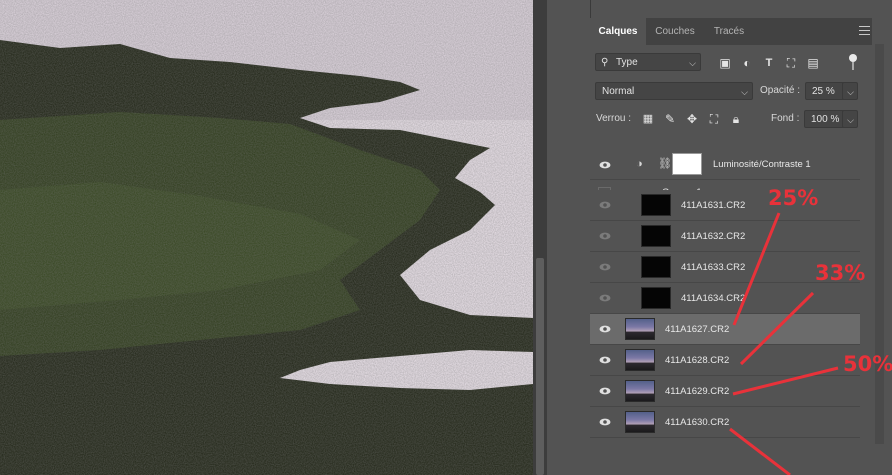  What do you see at coordinates (665, 163) in the screenshot?
I see `link-icon: ⛓` at bounding box center [665, 163].